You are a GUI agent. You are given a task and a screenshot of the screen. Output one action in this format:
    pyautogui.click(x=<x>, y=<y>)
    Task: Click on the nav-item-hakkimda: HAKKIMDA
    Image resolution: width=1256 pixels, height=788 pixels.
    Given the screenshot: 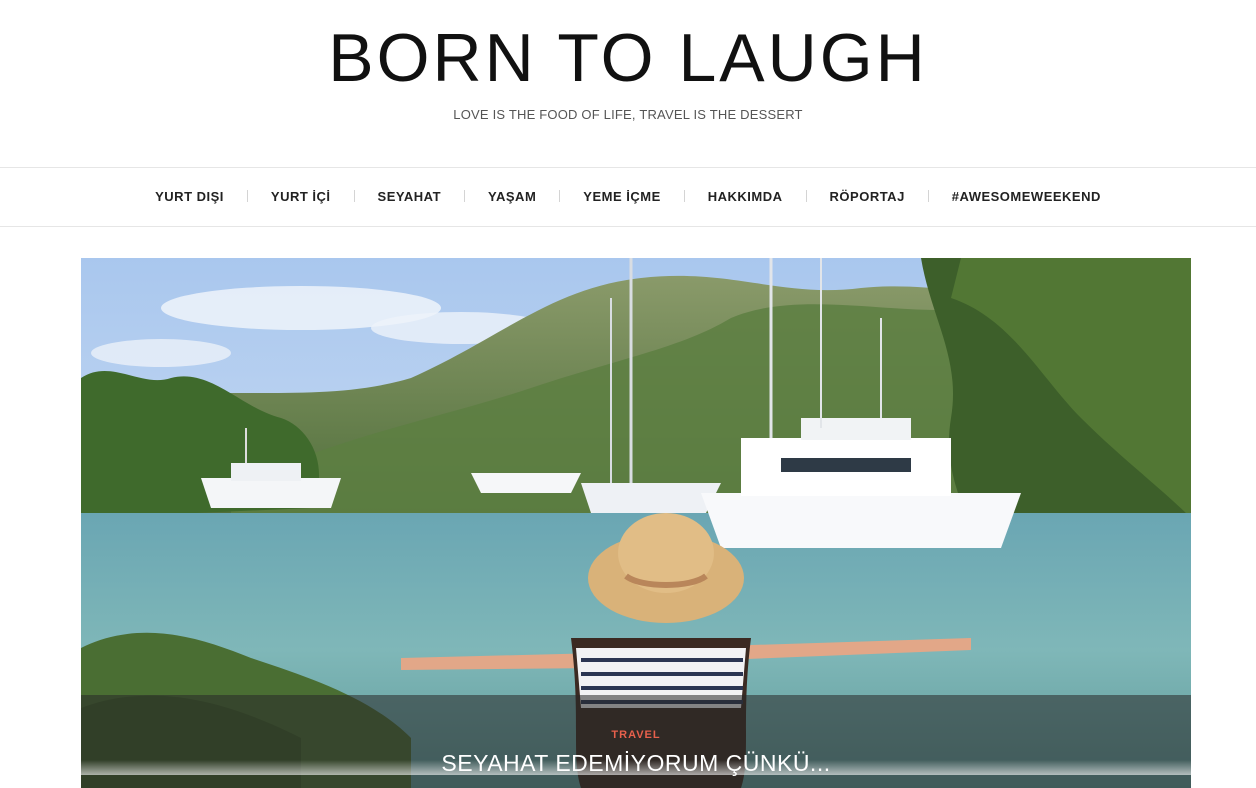 What is the action you would take?
    pyautogui.click(x=745, y=196)
    